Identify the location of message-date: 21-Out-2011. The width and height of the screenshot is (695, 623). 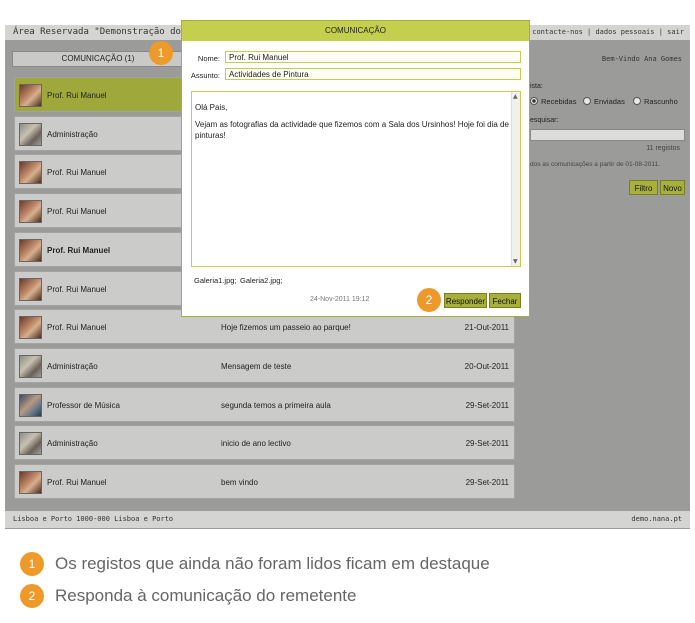
(486, 328).